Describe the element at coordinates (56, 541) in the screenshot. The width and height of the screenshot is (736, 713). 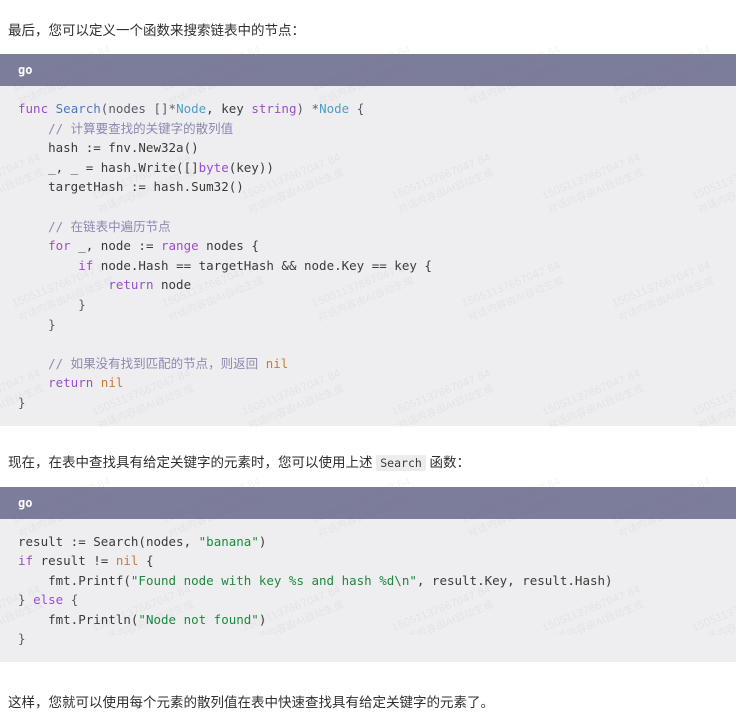
I see `code-token: result :=` at that location.